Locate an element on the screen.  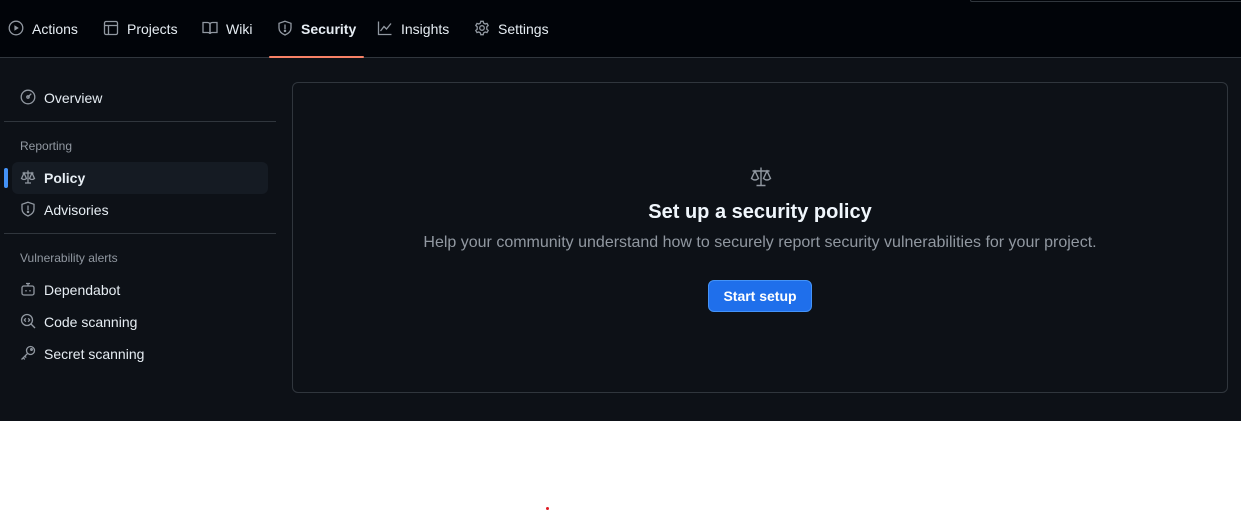
tab-actions: Actions is located at coordinates (43, 29).